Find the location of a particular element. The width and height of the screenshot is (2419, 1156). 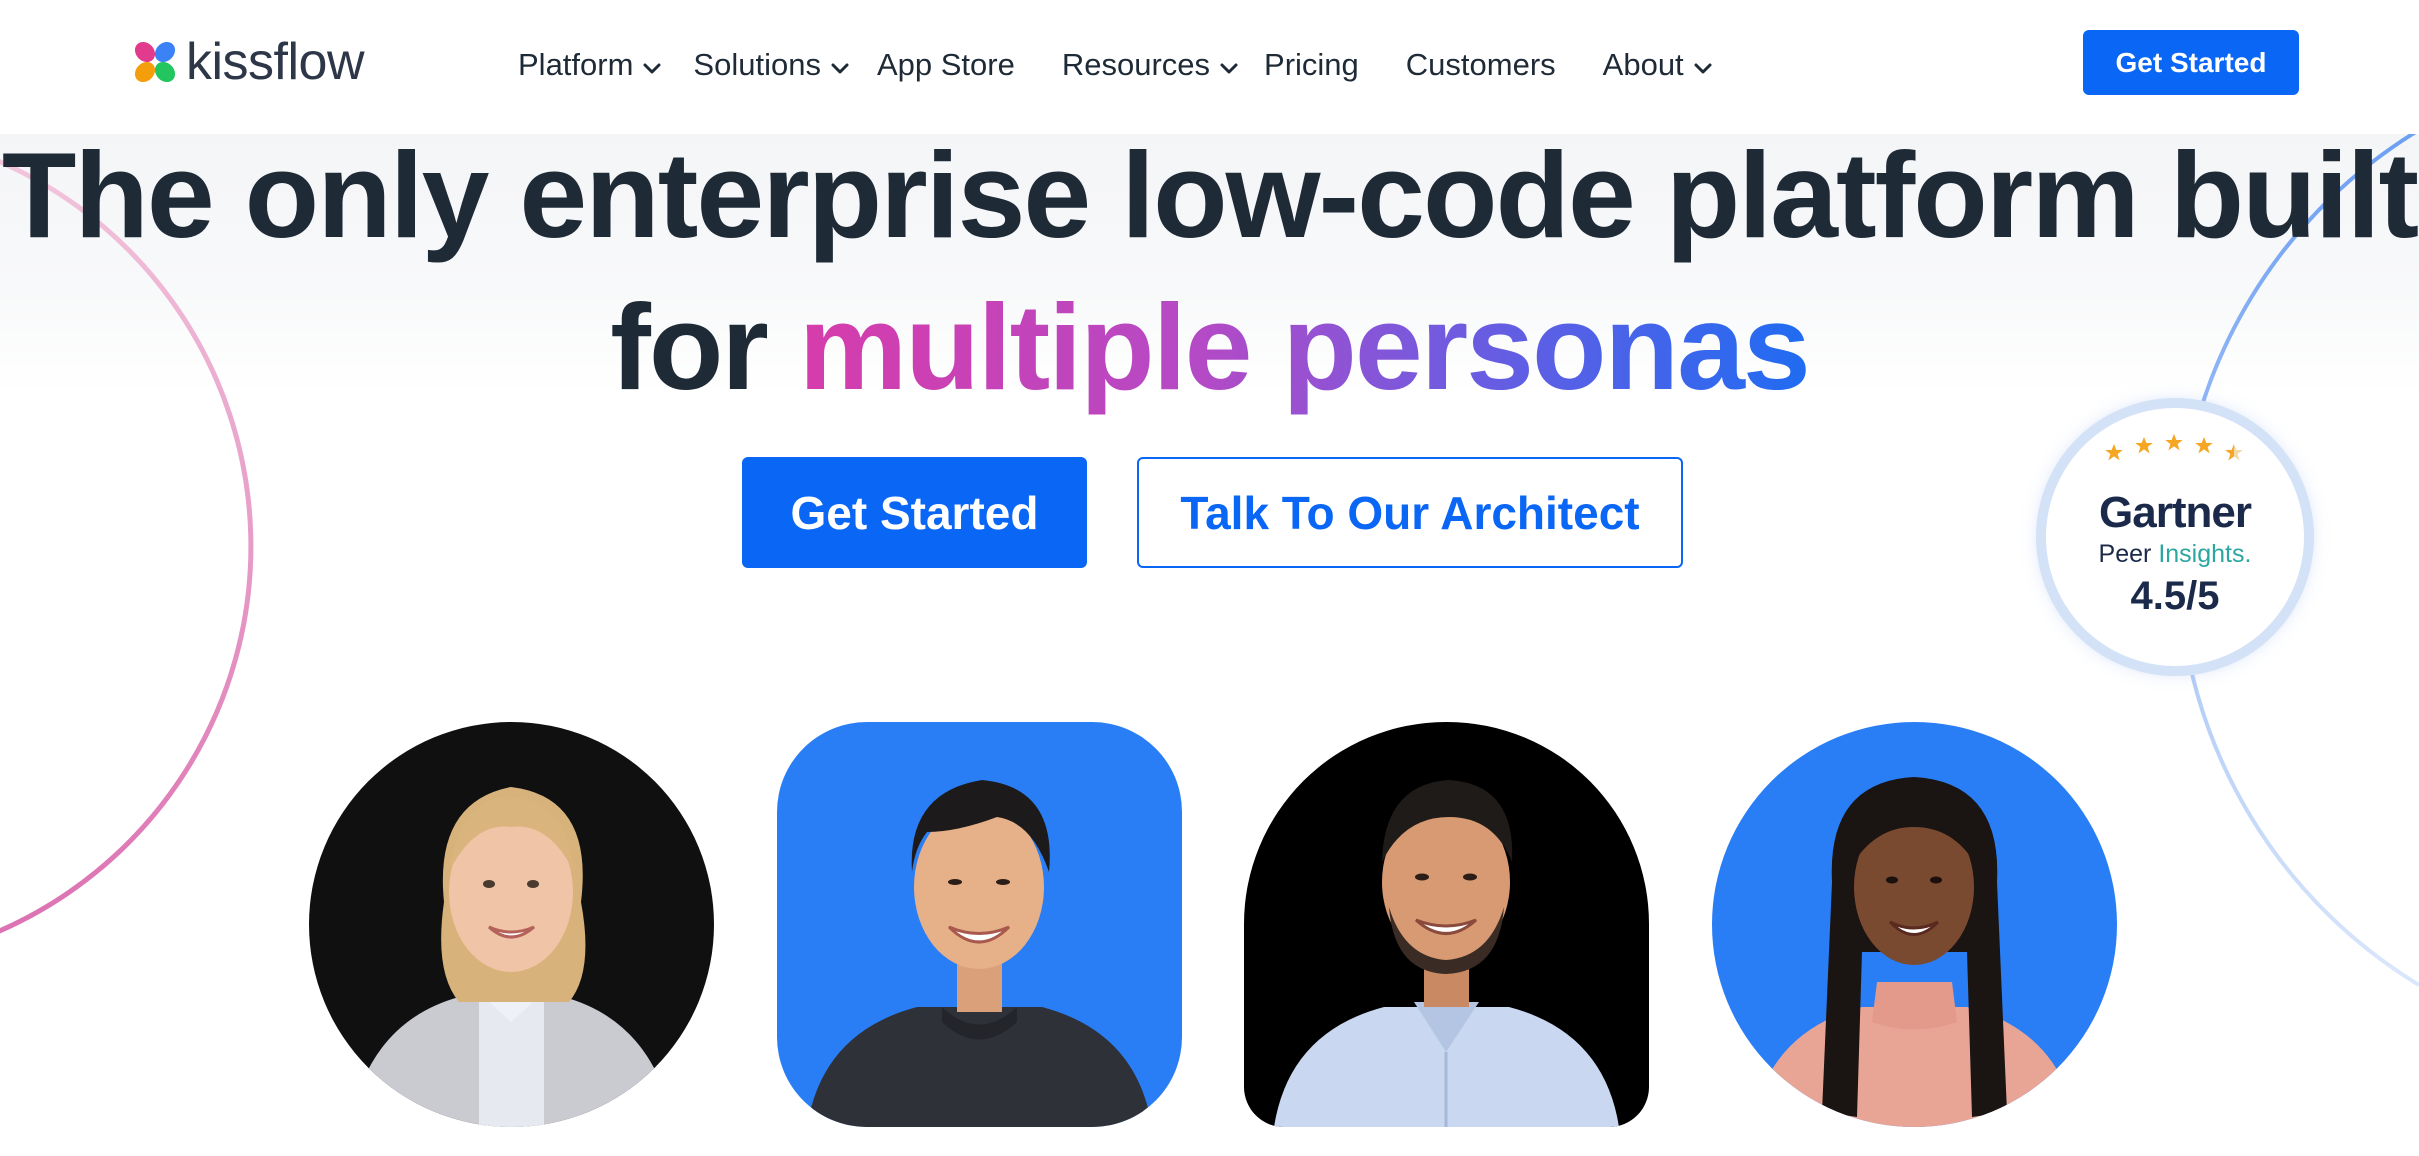

star-rating-icons is located at coordinates (2174, 447).